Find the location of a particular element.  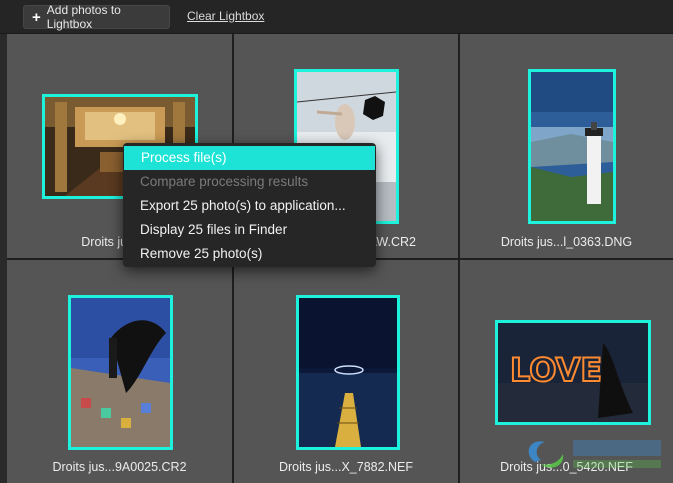

woman-flowing-hair-photo is located at coordinates (120, 372).